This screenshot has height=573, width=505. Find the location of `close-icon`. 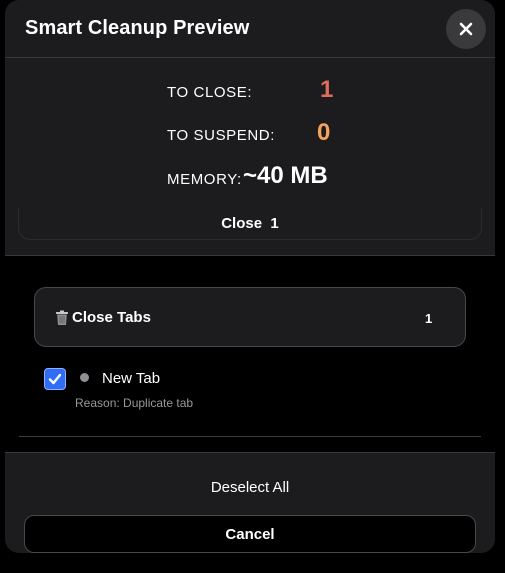

close-icon is located at coordinates (466, 29).